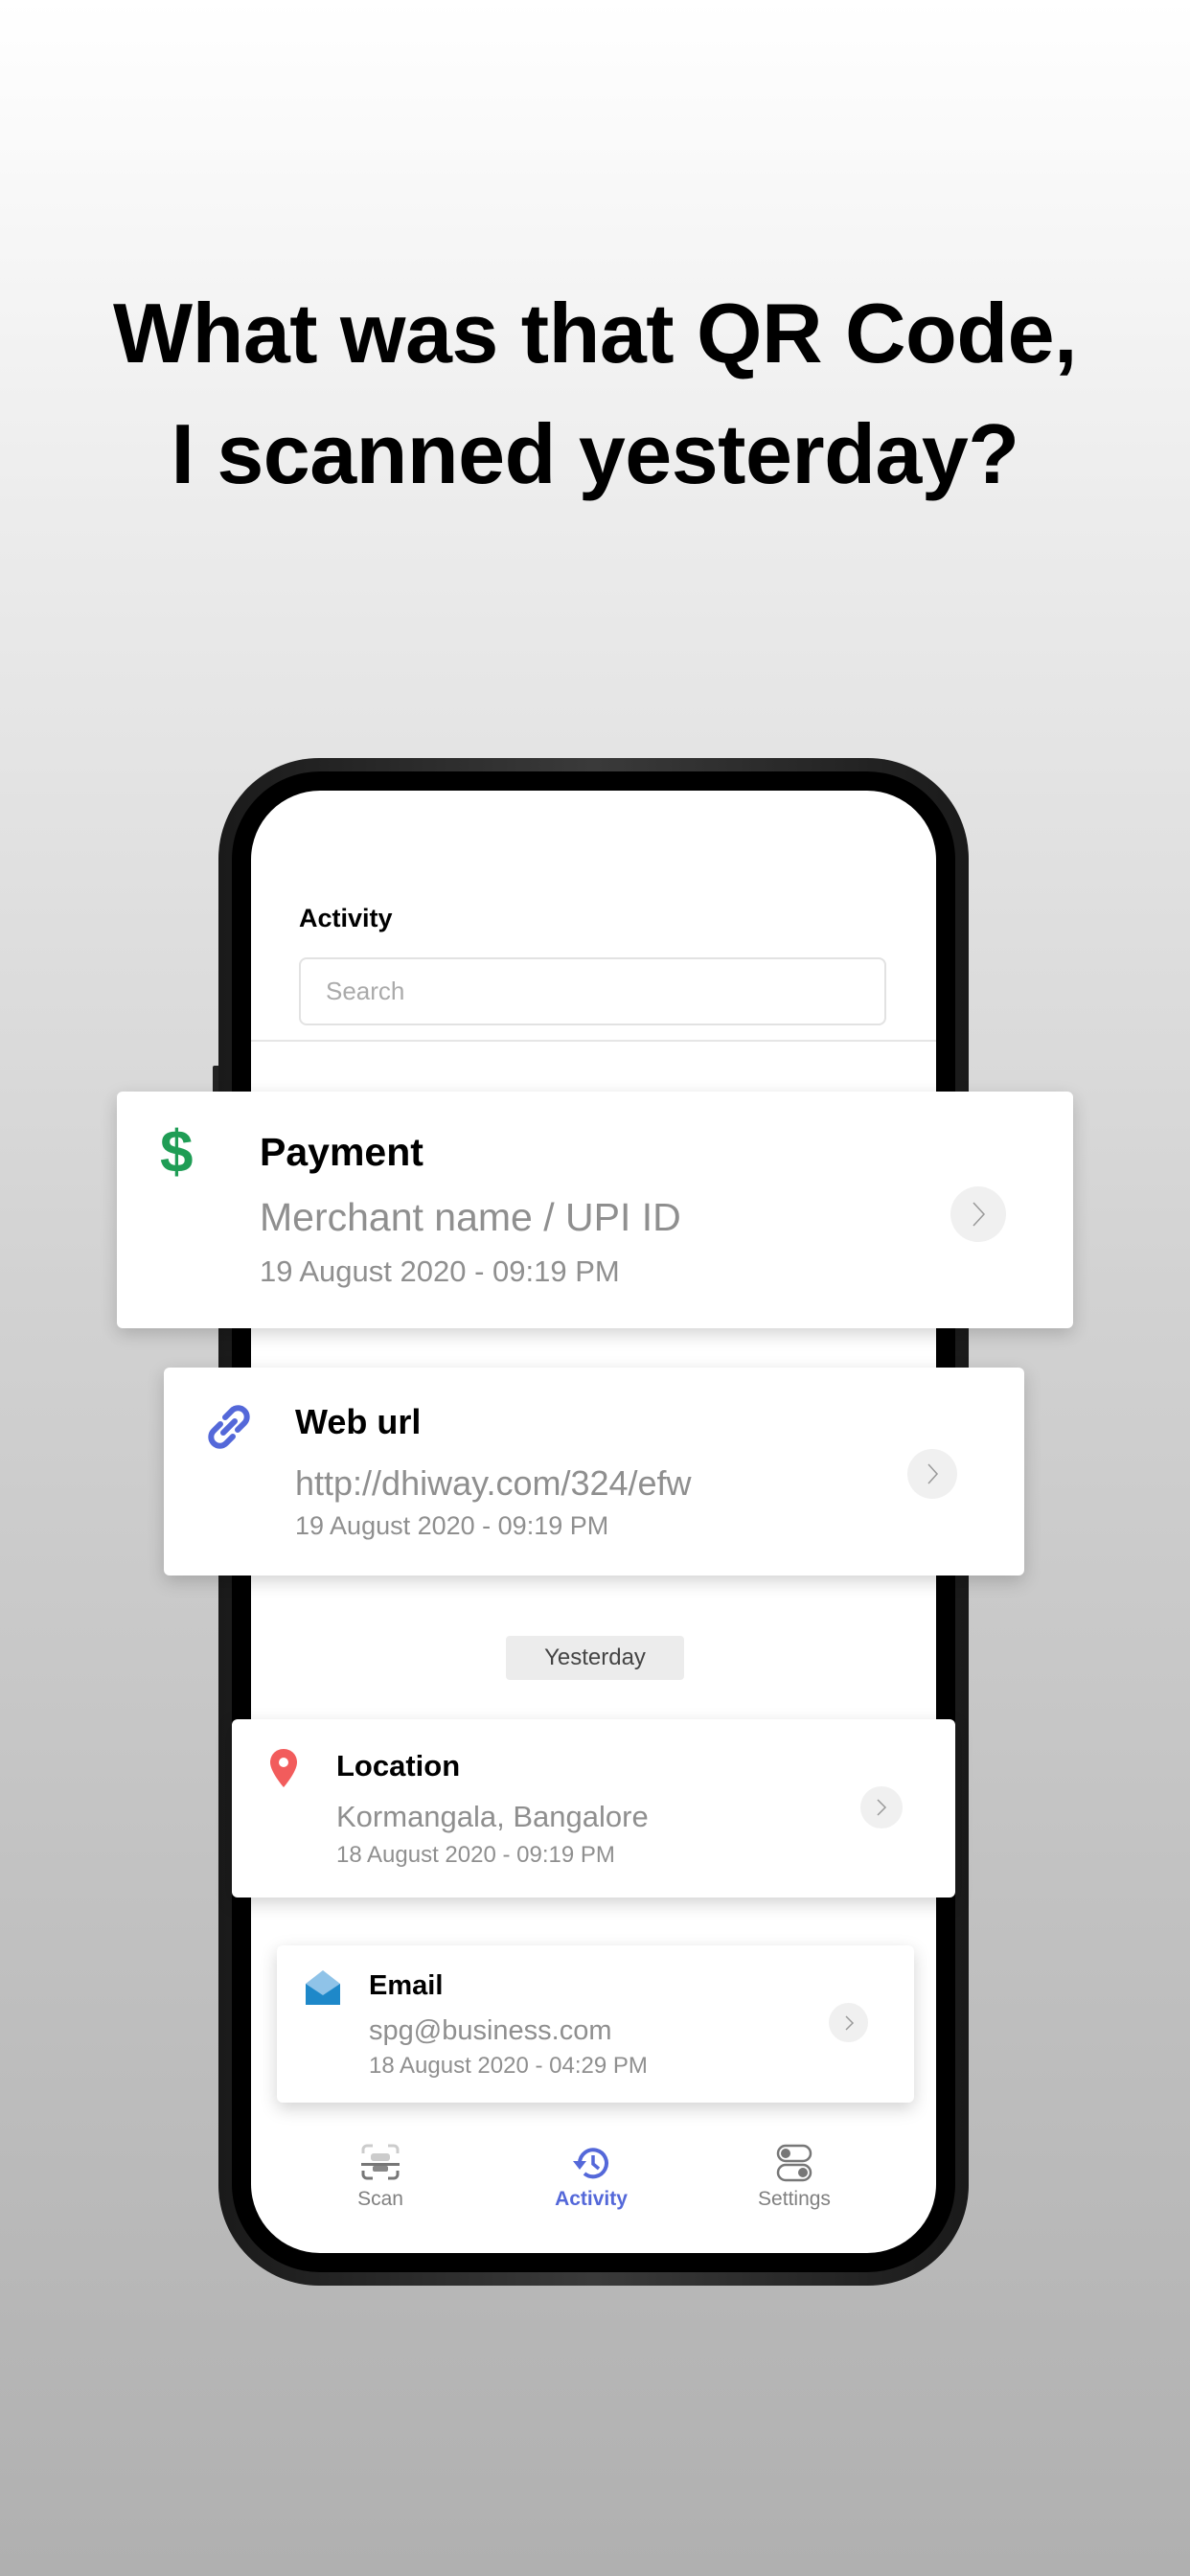 The image size is (1190, 2576). What do you see at coordinates (229, 1427) in the screenshot?
I see `link-icon` at bounding box center [229, 1427].